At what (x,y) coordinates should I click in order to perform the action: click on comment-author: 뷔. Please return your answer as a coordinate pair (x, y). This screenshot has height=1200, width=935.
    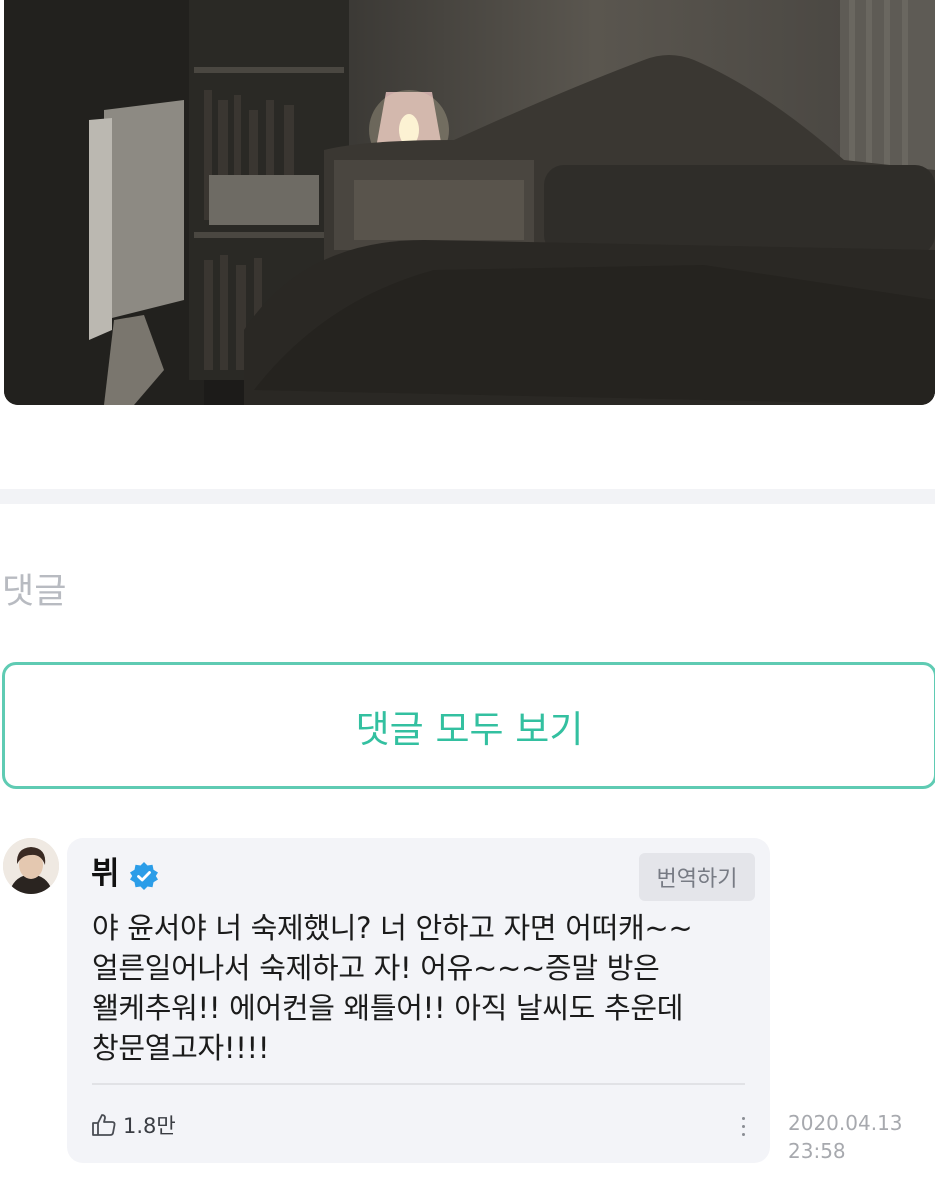
    Looking at the image, I should click on (125, 874).